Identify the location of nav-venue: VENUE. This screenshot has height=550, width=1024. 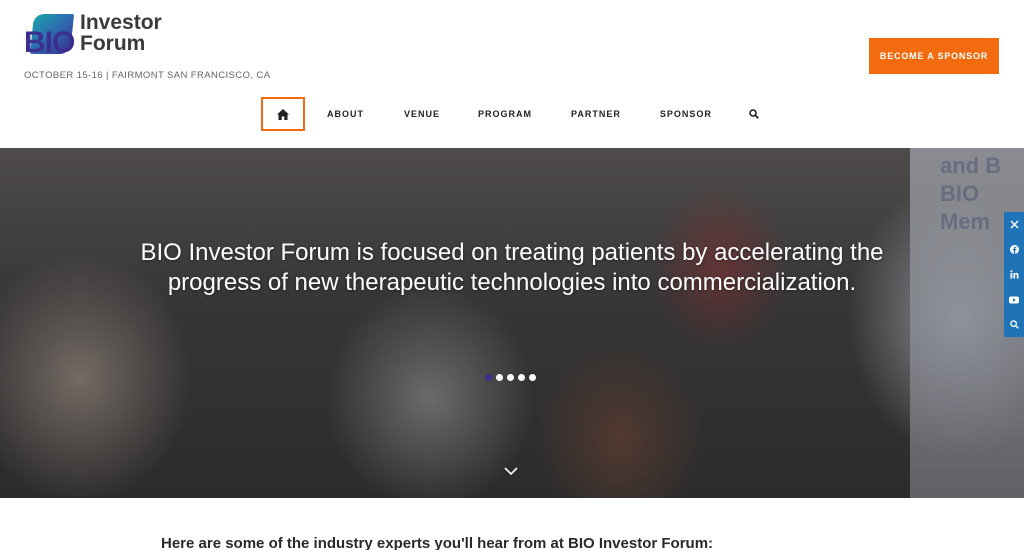
(422, 114).